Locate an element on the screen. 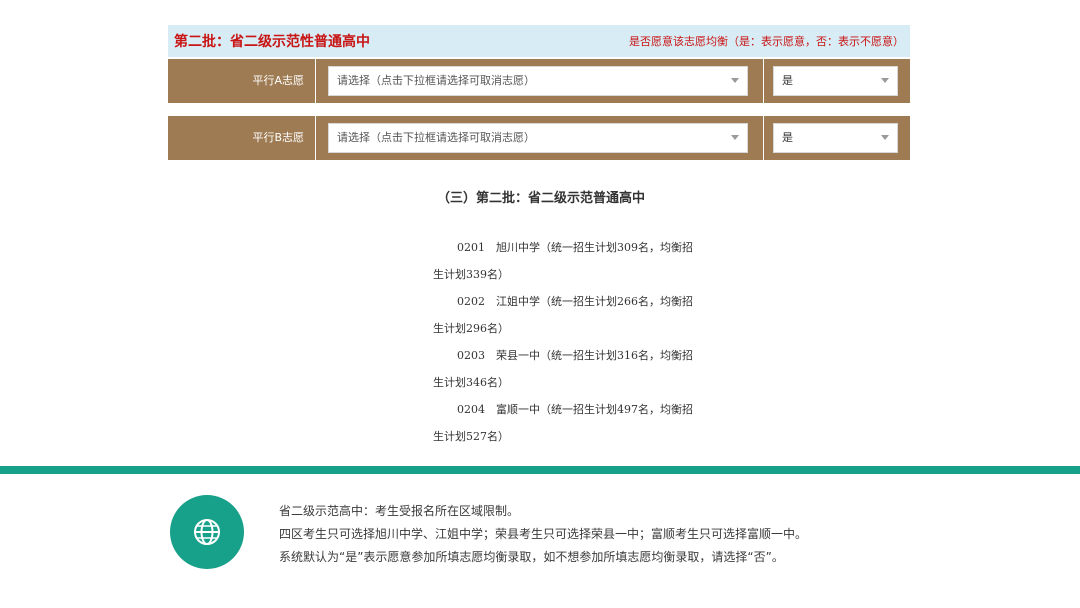  row-label: 平行A志愿 is located at coordinates (278, 80).